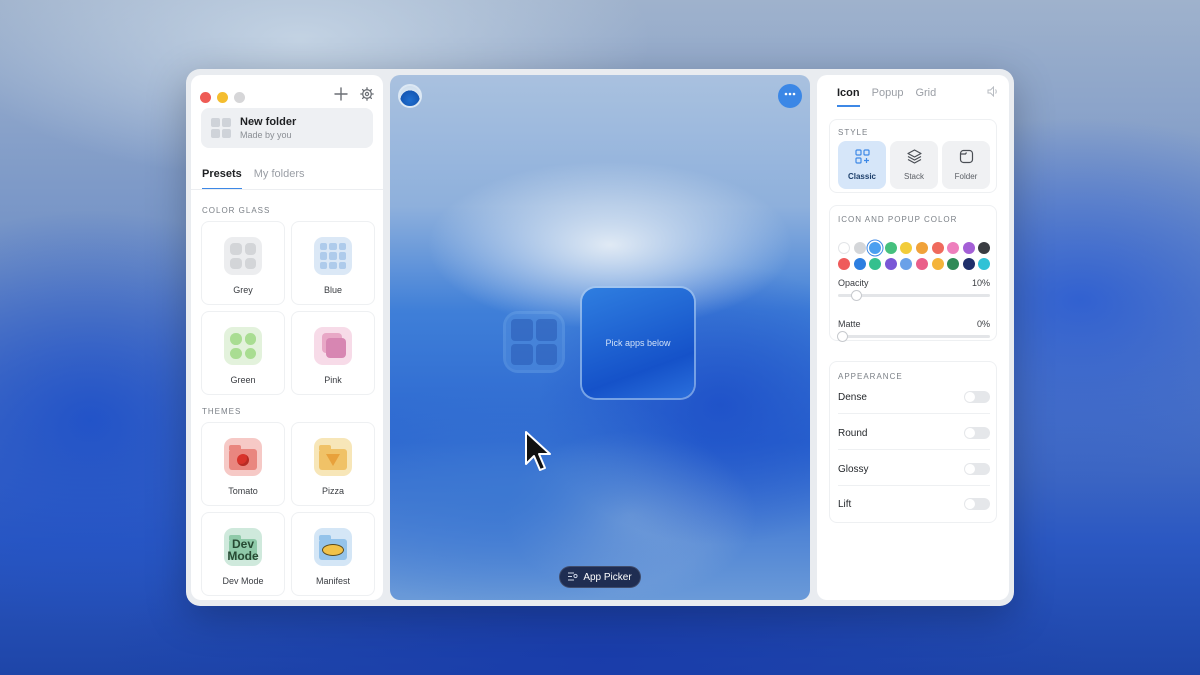 The height and width of the screenshot is (675, 1200). What do you see at coordinates (862, 165) in the screenshot?
I see `style-classic: Classic` at bounding box center [862, 165].